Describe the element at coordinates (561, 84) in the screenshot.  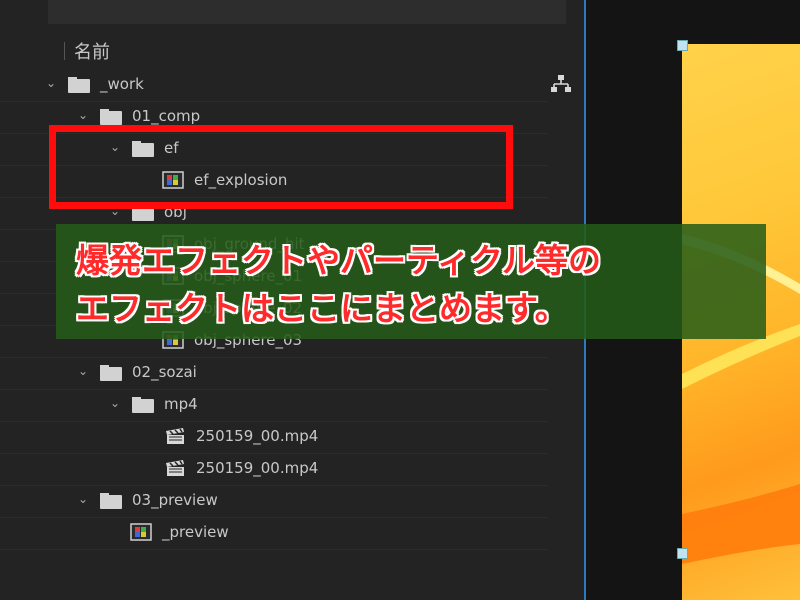
I see `flowchart-icon` at that location.